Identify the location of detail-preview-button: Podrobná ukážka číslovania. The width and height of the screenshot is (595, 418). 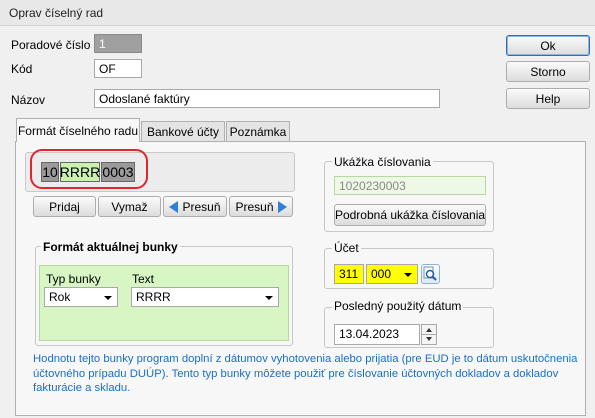
(410, 215).